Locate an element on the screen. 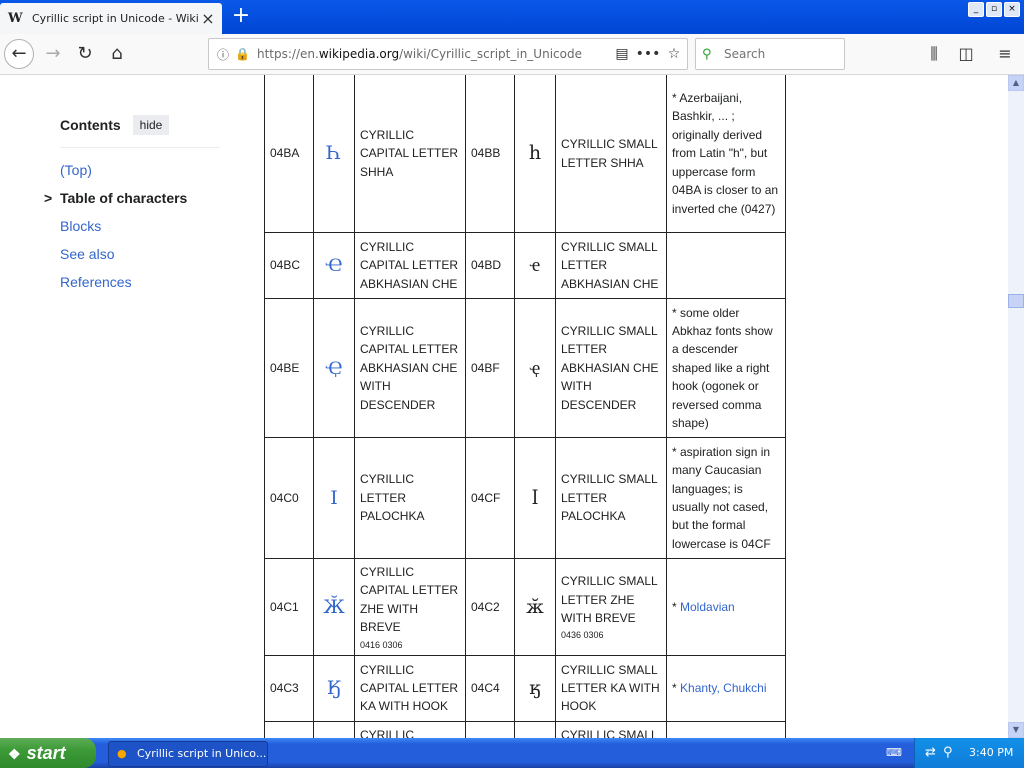 This screenshot has width=1024, height=769. glyph-link: Ҿ is located at coordinates (334, 368).